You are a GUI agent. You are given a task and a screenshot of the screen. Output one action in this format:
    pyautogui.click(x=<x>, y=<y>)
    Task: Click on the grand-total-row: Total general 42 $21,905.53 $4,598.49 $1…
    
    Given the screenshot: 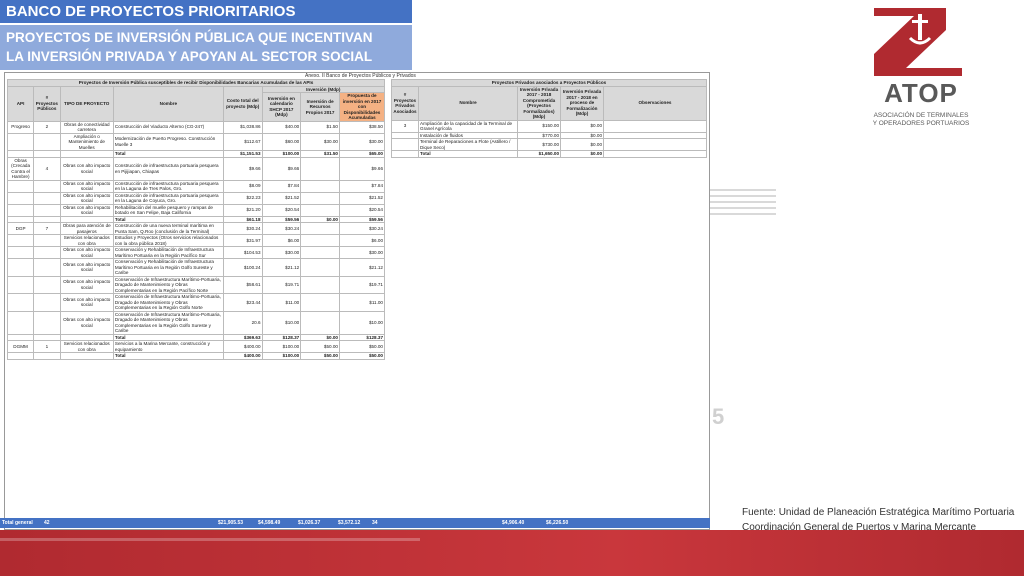 What is the action you would take?
    pyautogui.click(x=355, y=523)
    